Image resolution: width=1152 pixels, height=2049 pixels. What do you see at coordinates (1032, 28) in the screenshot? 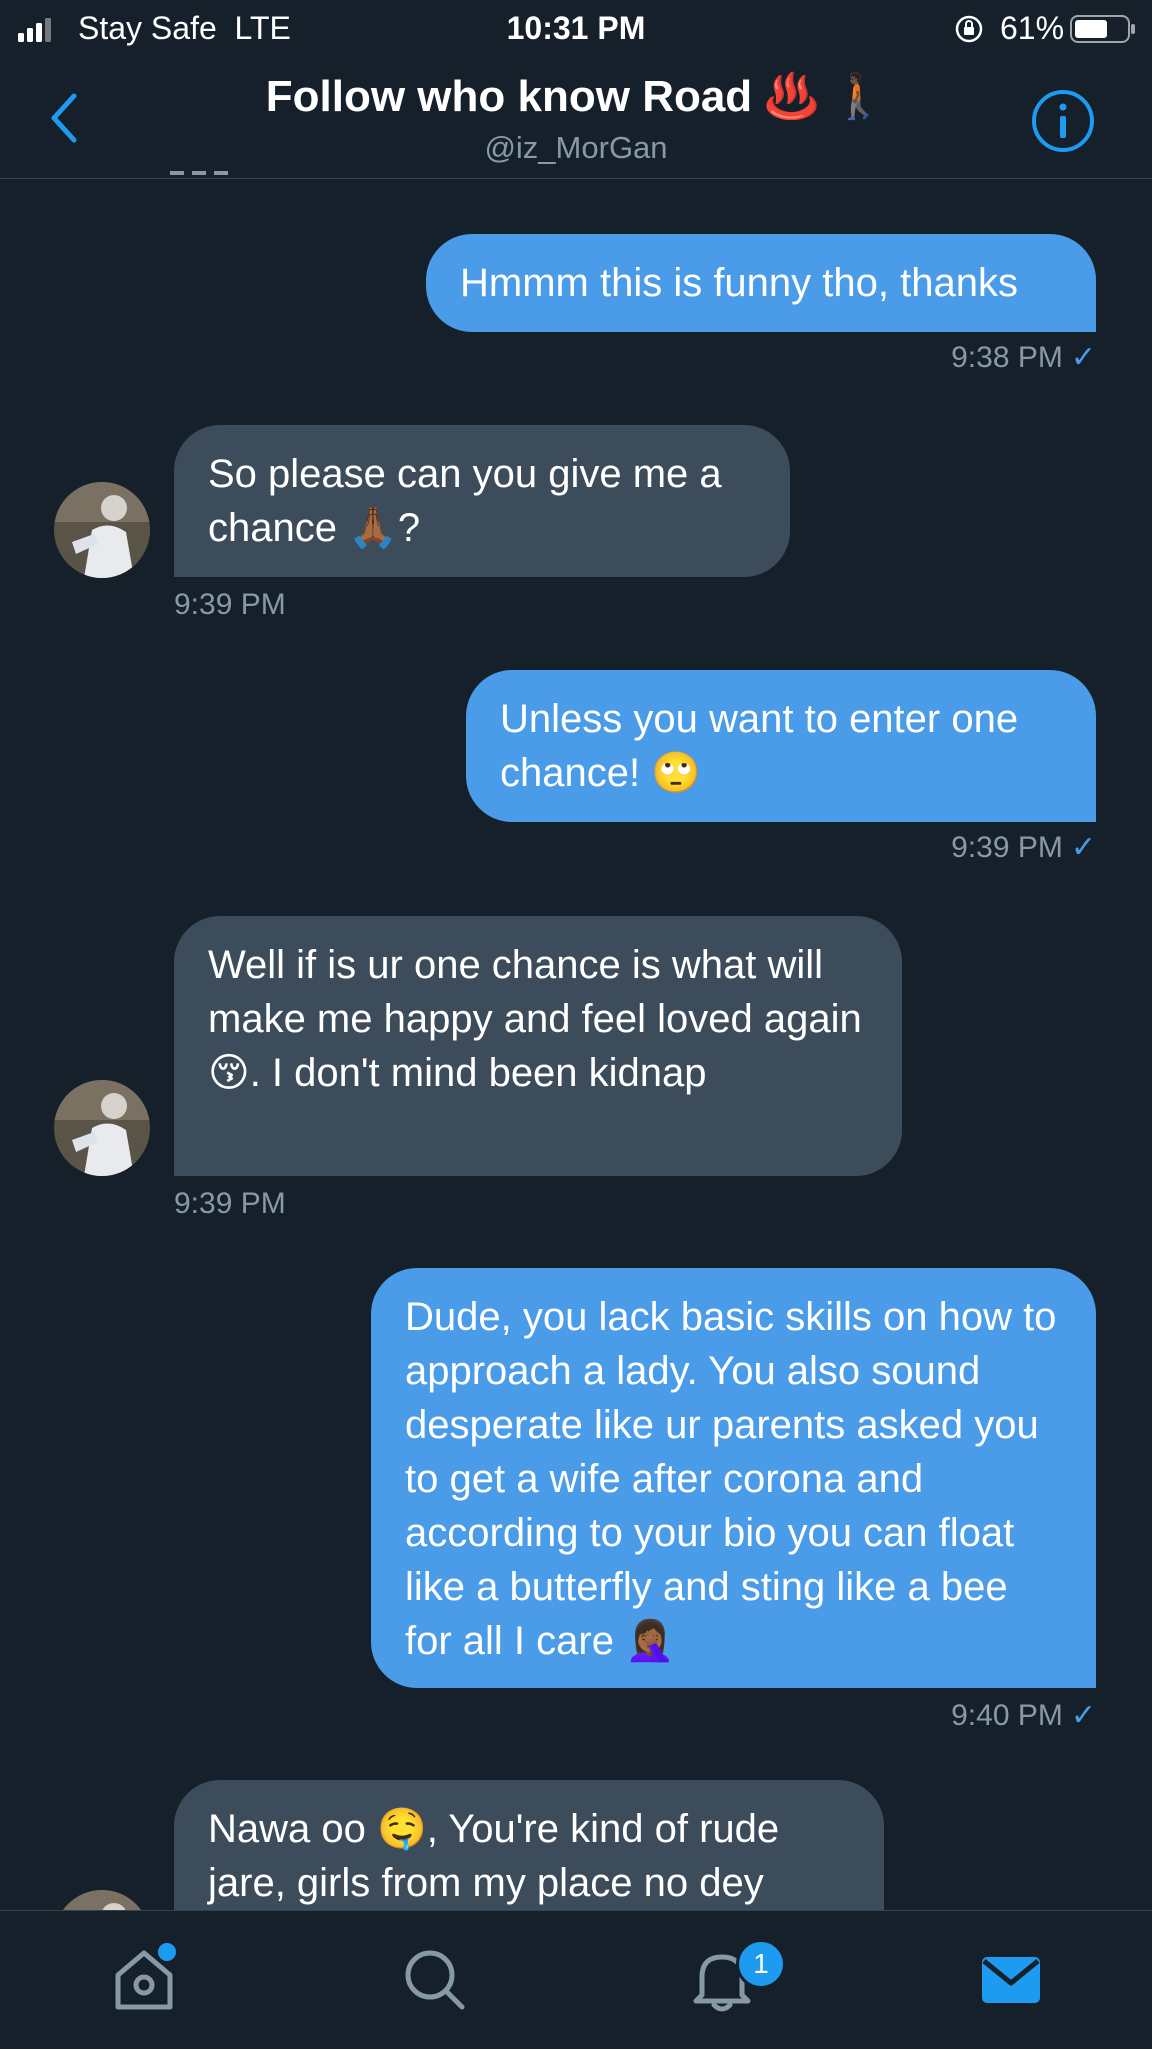
I see `battery-percent: 61%` at bounding box center [1032, 28].